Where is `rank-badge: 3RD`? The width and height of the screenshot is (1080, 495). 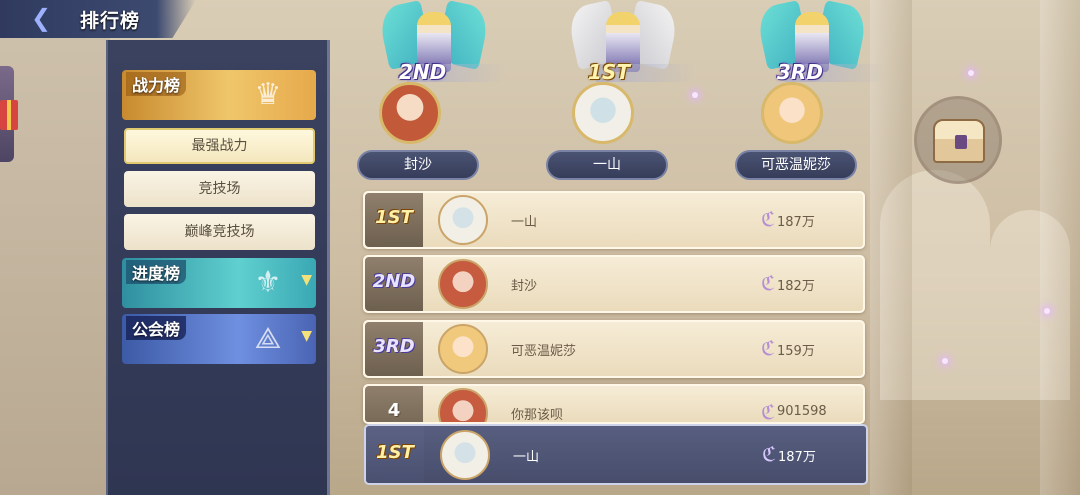 rank-badge: 3RD is located at coordinates (810, 72).